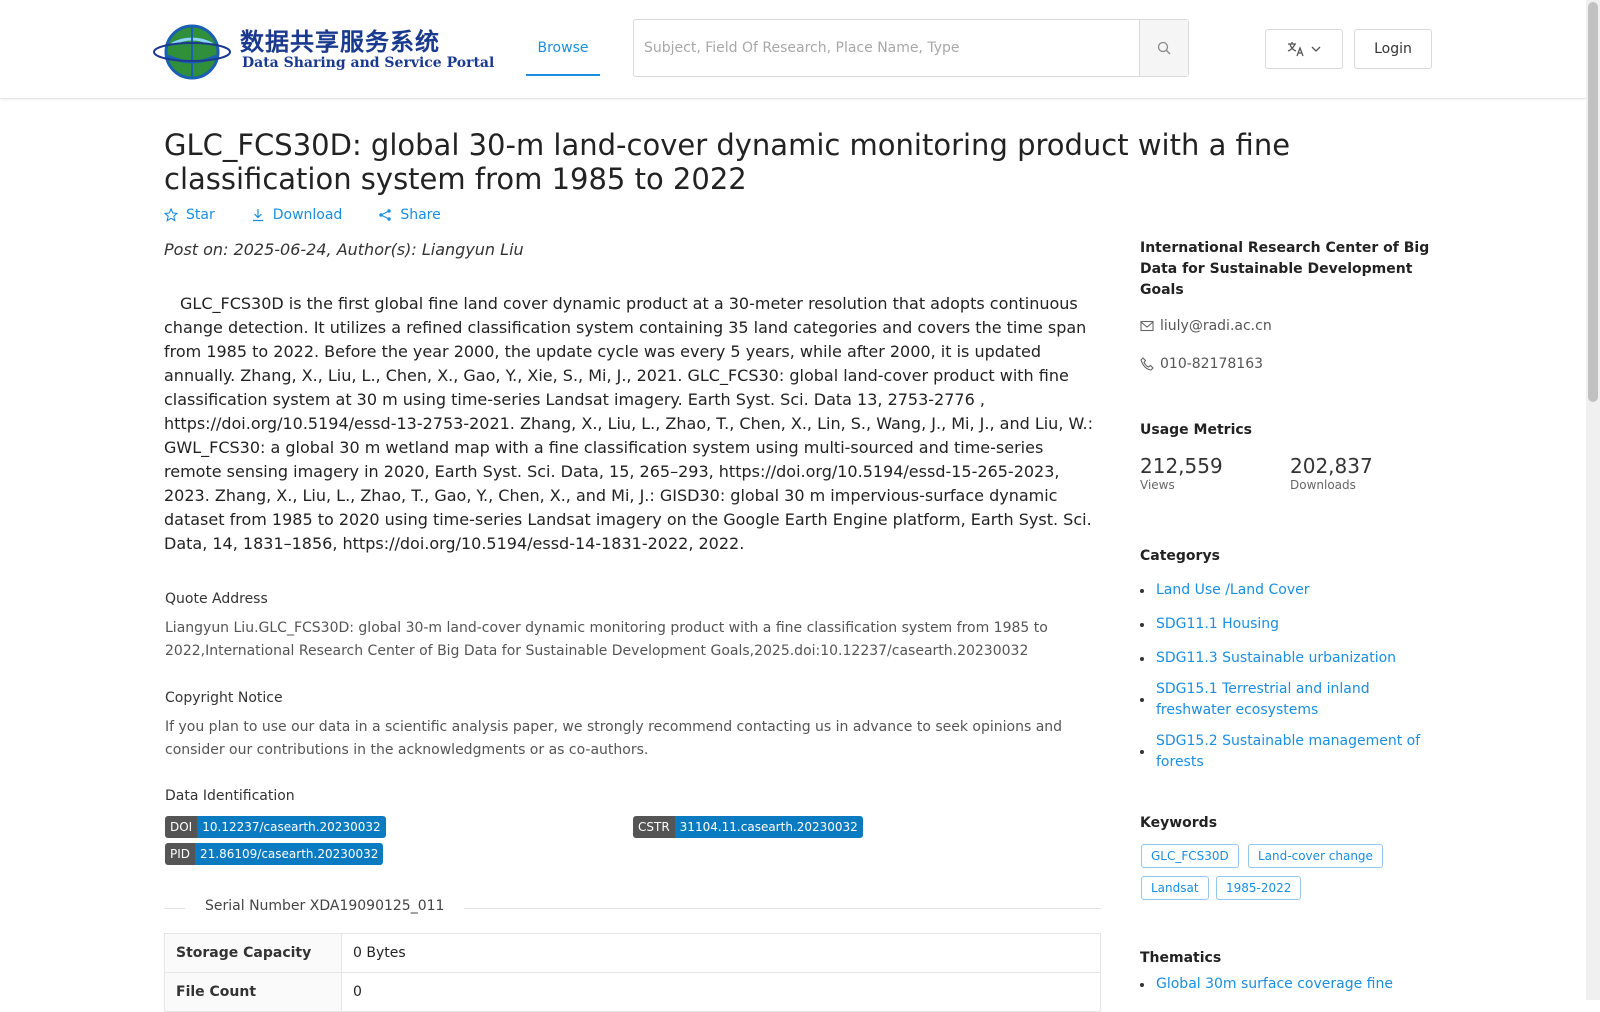  I want to click on share-label: Share, so click(420, 215).